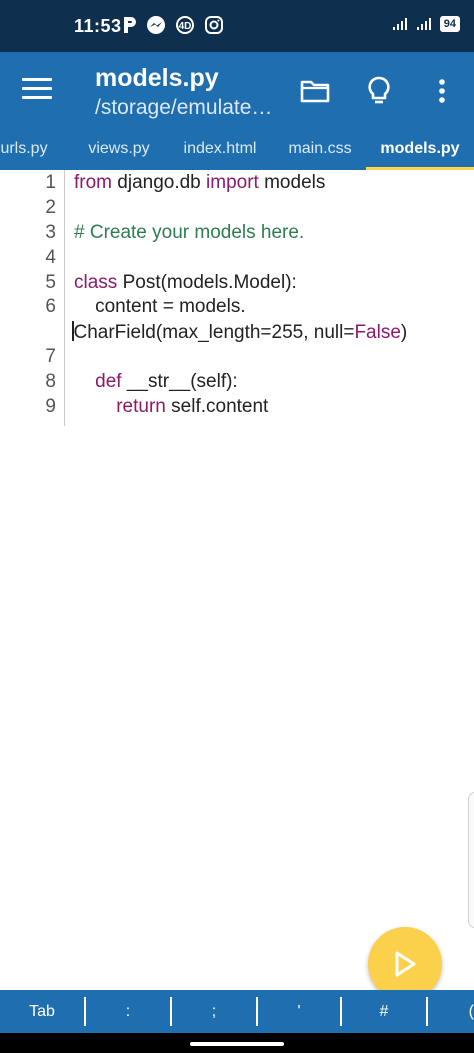 This screenshot has width=474, height=1053. I want to click on line-number: 9, so click(50, 406).